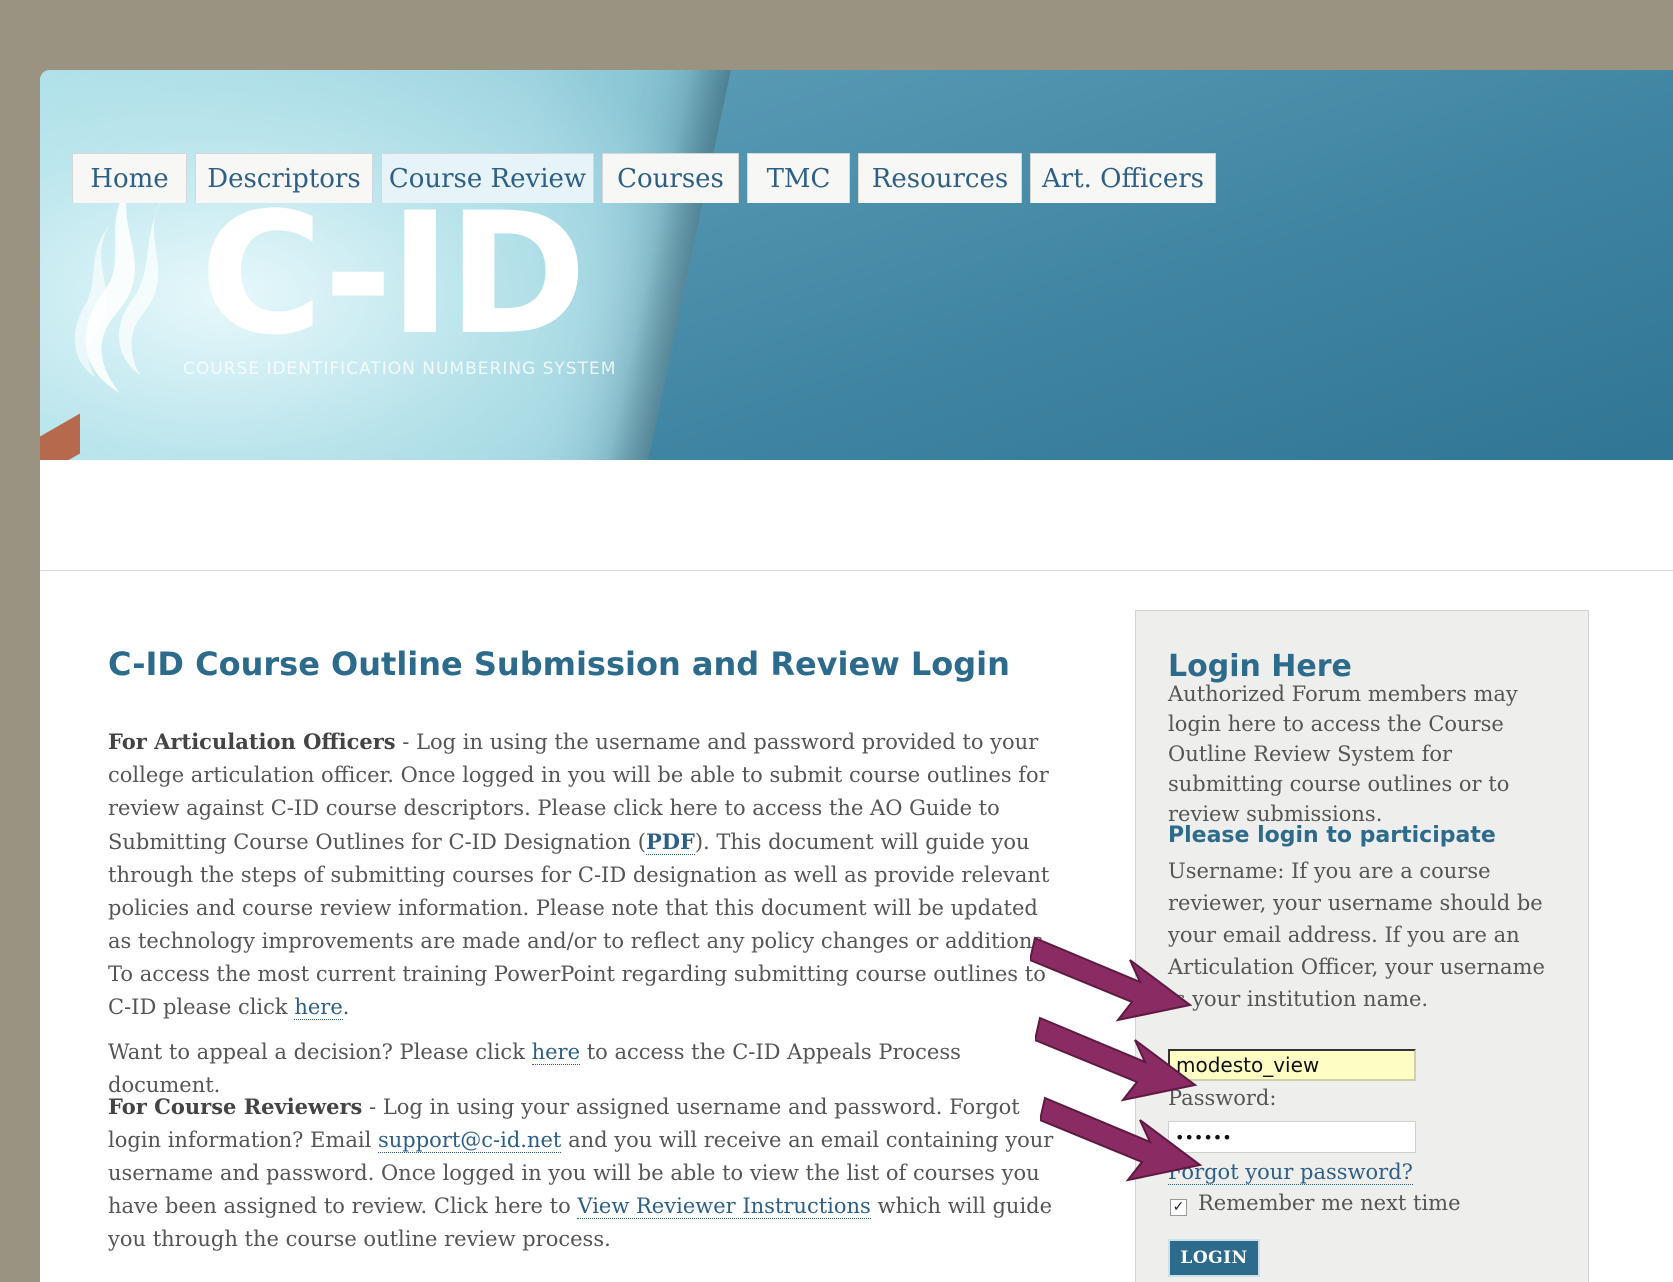  Describe the element at coordinates (469, 1140) in the screenshot. I see `support-email-link: support@c-id.net` at that location.